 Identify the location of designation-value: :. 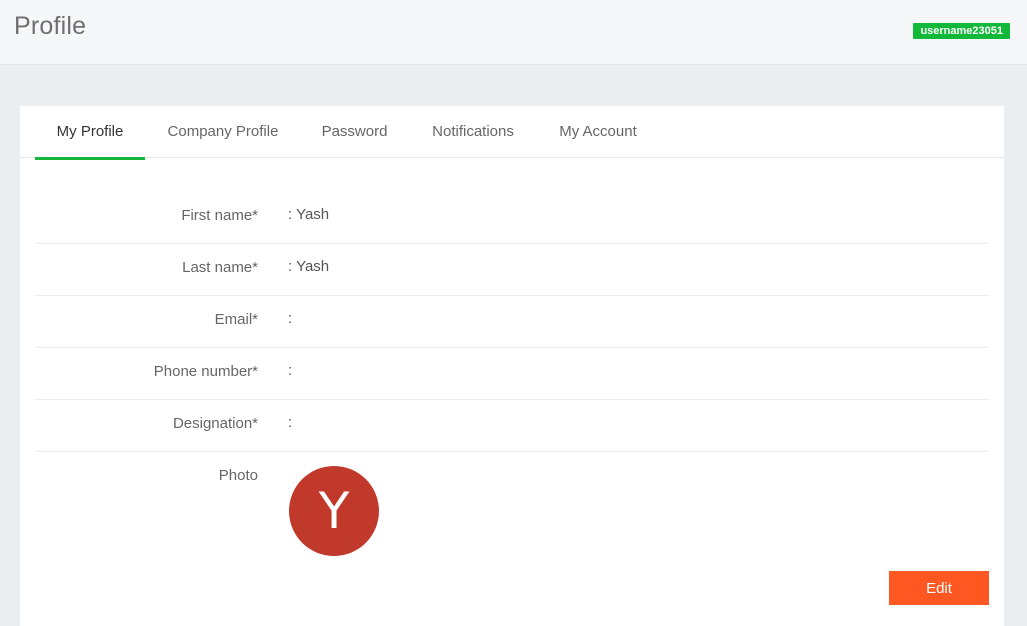
(290, 422).